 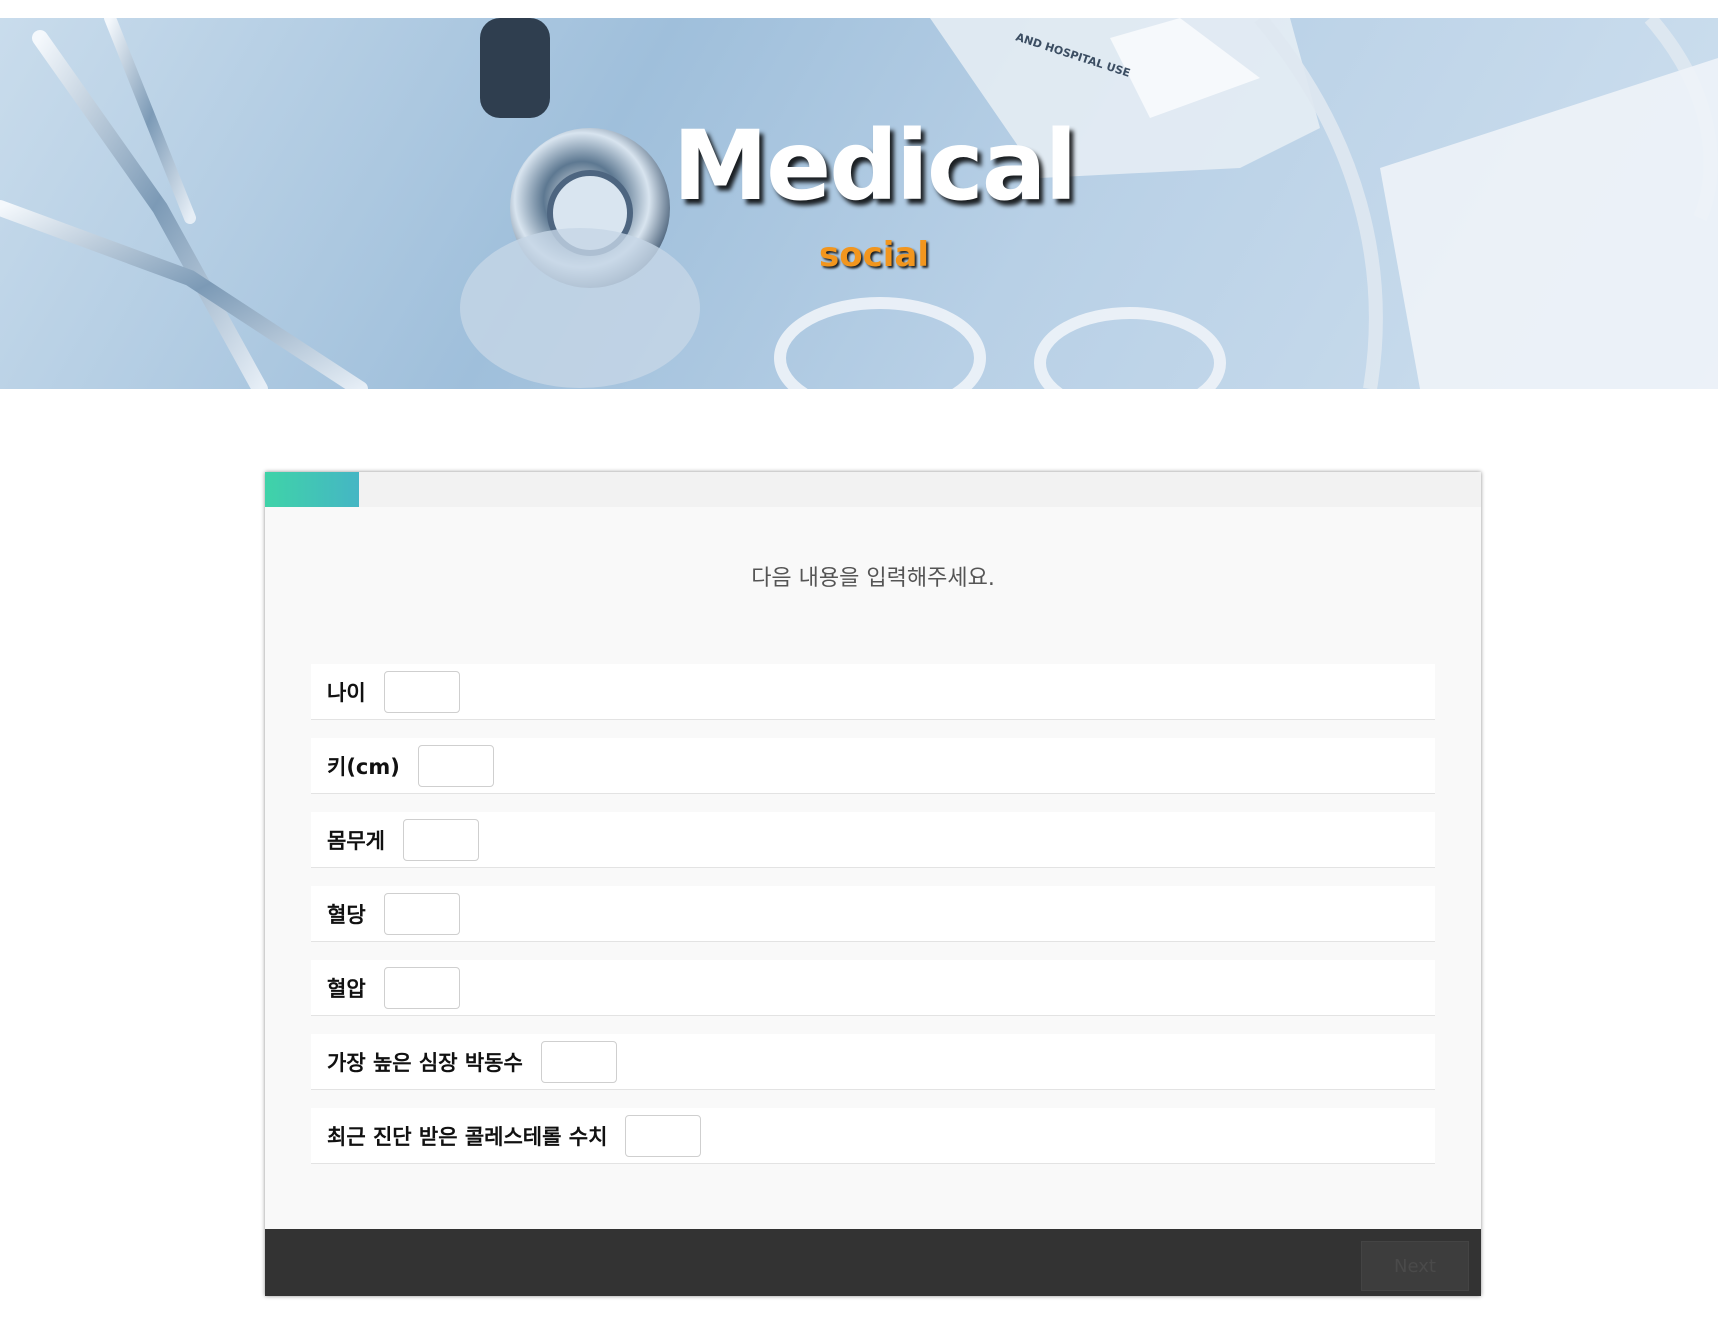 I want to click on progress-fill, so click(x=312, y=489).